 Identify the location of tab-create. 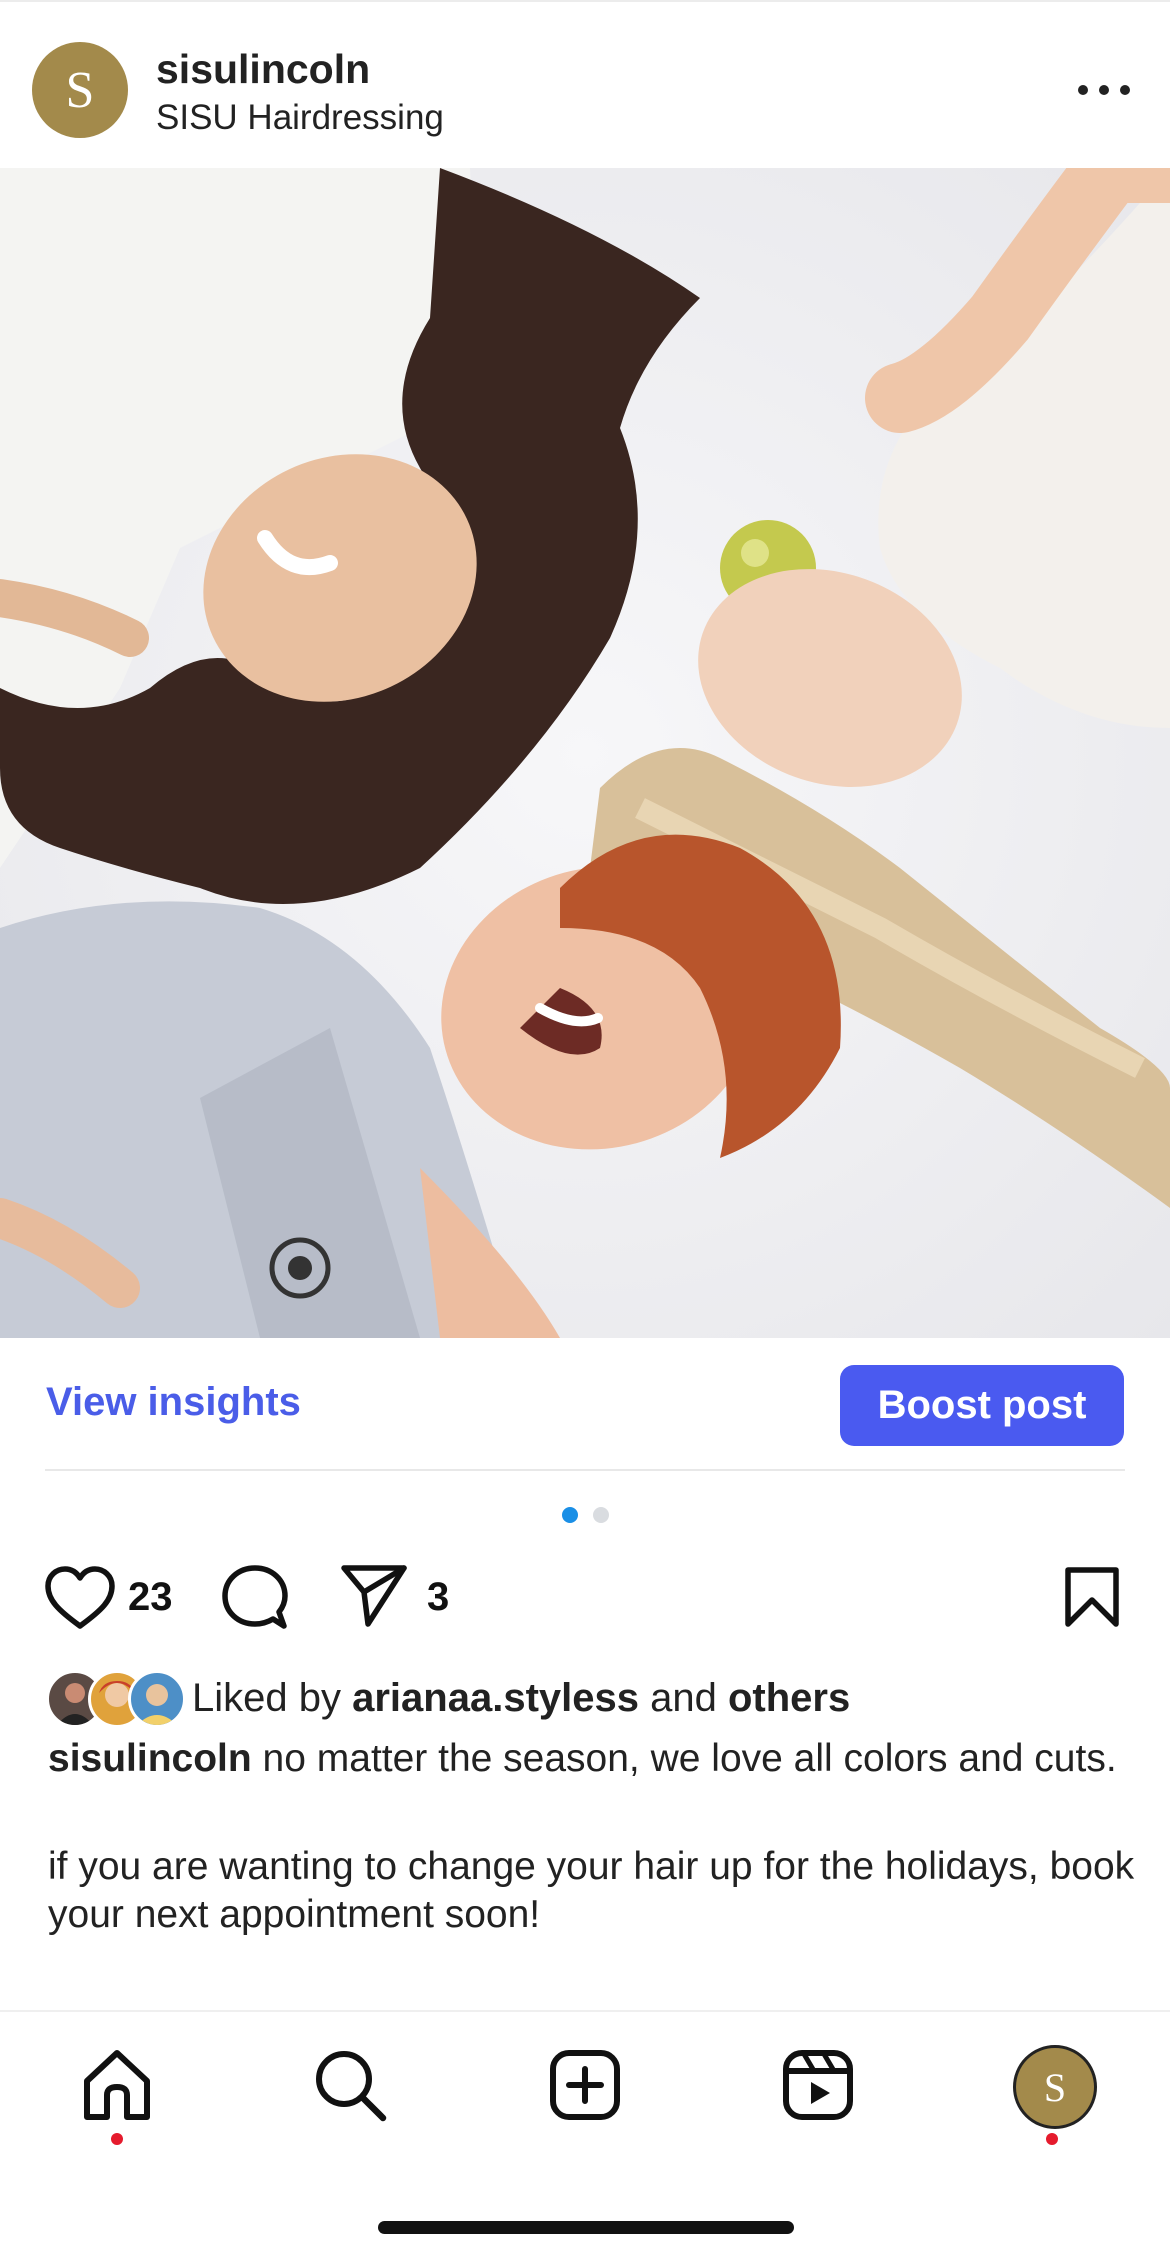
(585, 2085).